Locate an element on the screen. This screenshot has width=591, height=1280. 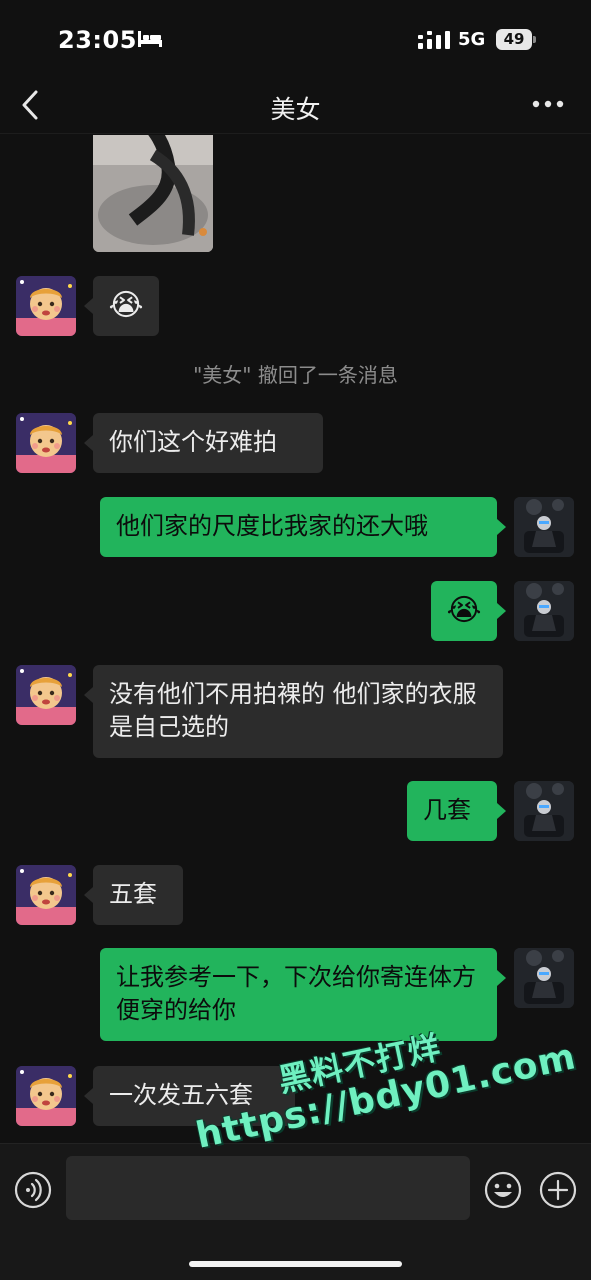
bed-icon is located at coordinates (150, 39).